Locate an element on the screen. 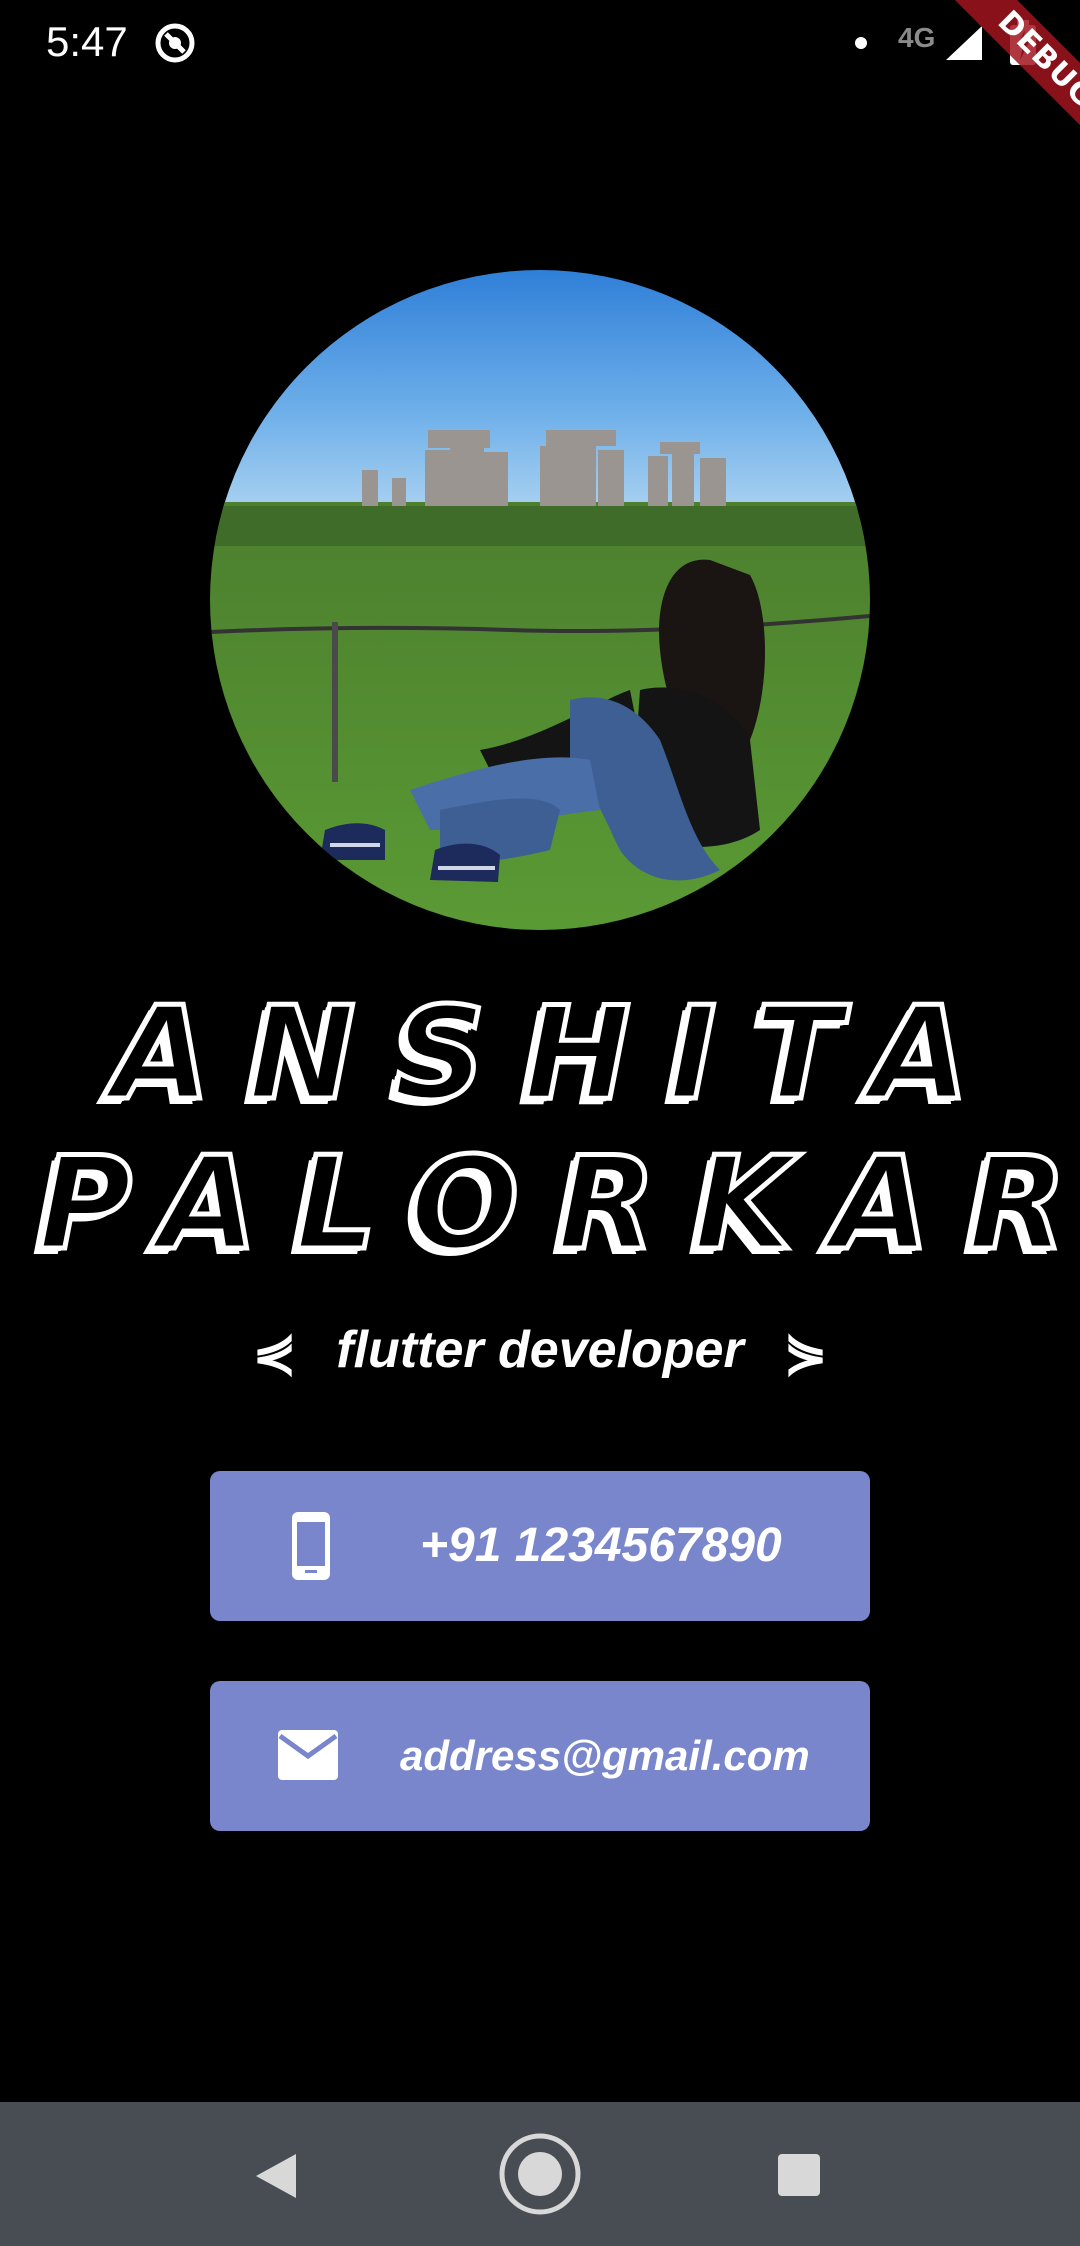  home-icon is located at coordinates (540, 2174).